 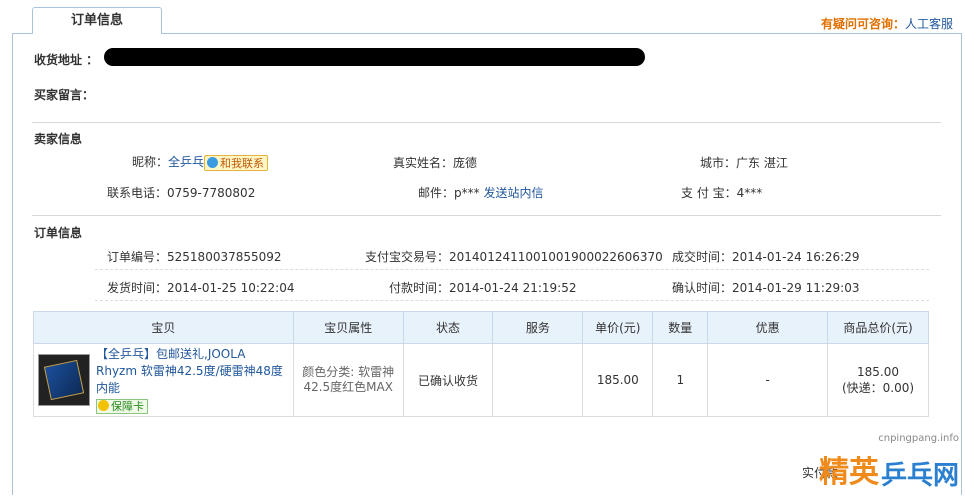 What do you see at coordinates (513, 193) in the screenshot?
I see `send-message-link: 发送站内信` at bounding box center [513, 193].